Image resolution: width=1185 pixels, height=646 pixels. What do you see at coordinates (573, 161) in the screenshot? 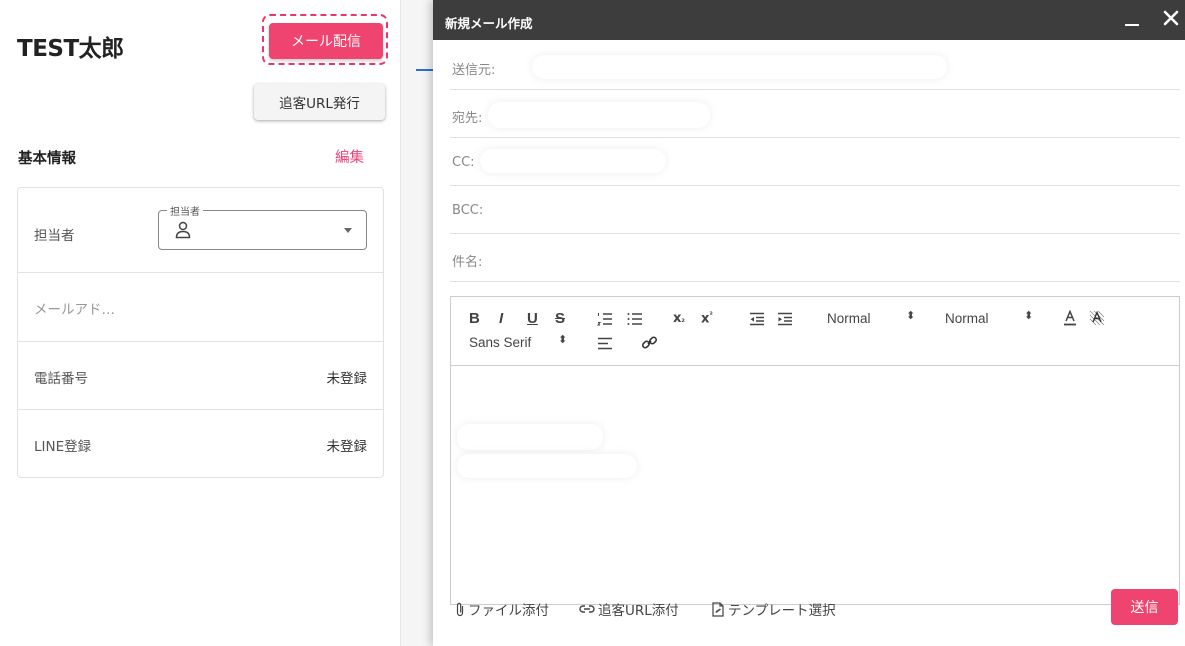
I see `cc-value-redacted` at bounding box center [573, 161].